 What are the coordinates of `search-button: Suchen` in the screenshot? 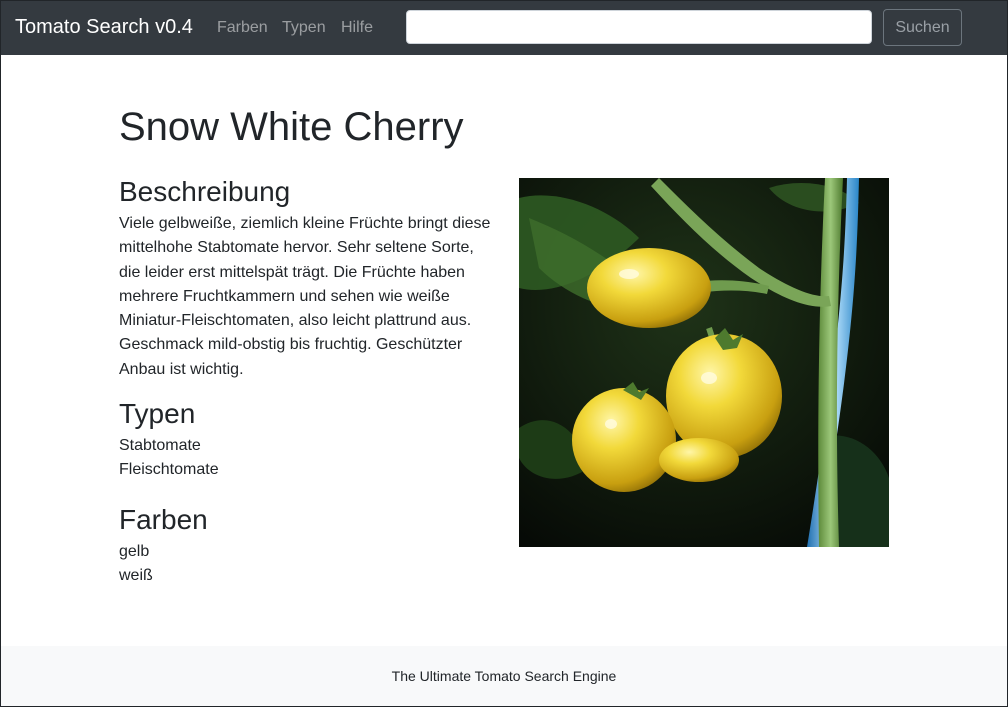 It's located at (922, 27).